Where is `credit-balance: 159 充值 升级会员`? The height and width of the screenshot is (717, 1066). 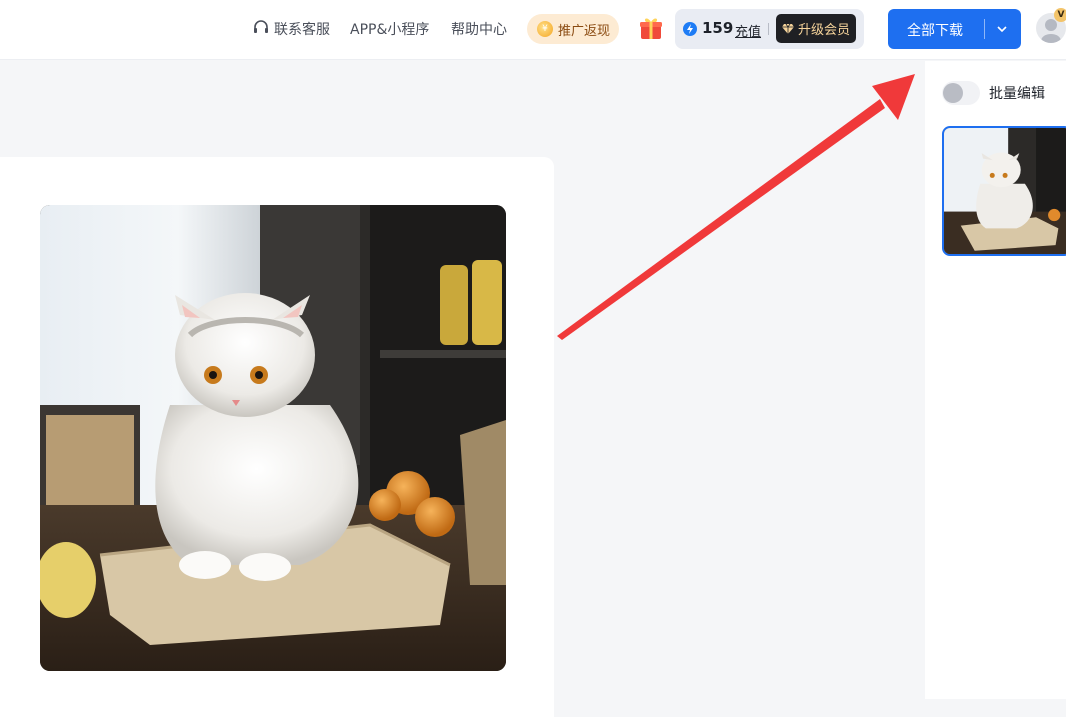 credit-balance: 159 充值 升级会员 is located at coordinates (769, 29).